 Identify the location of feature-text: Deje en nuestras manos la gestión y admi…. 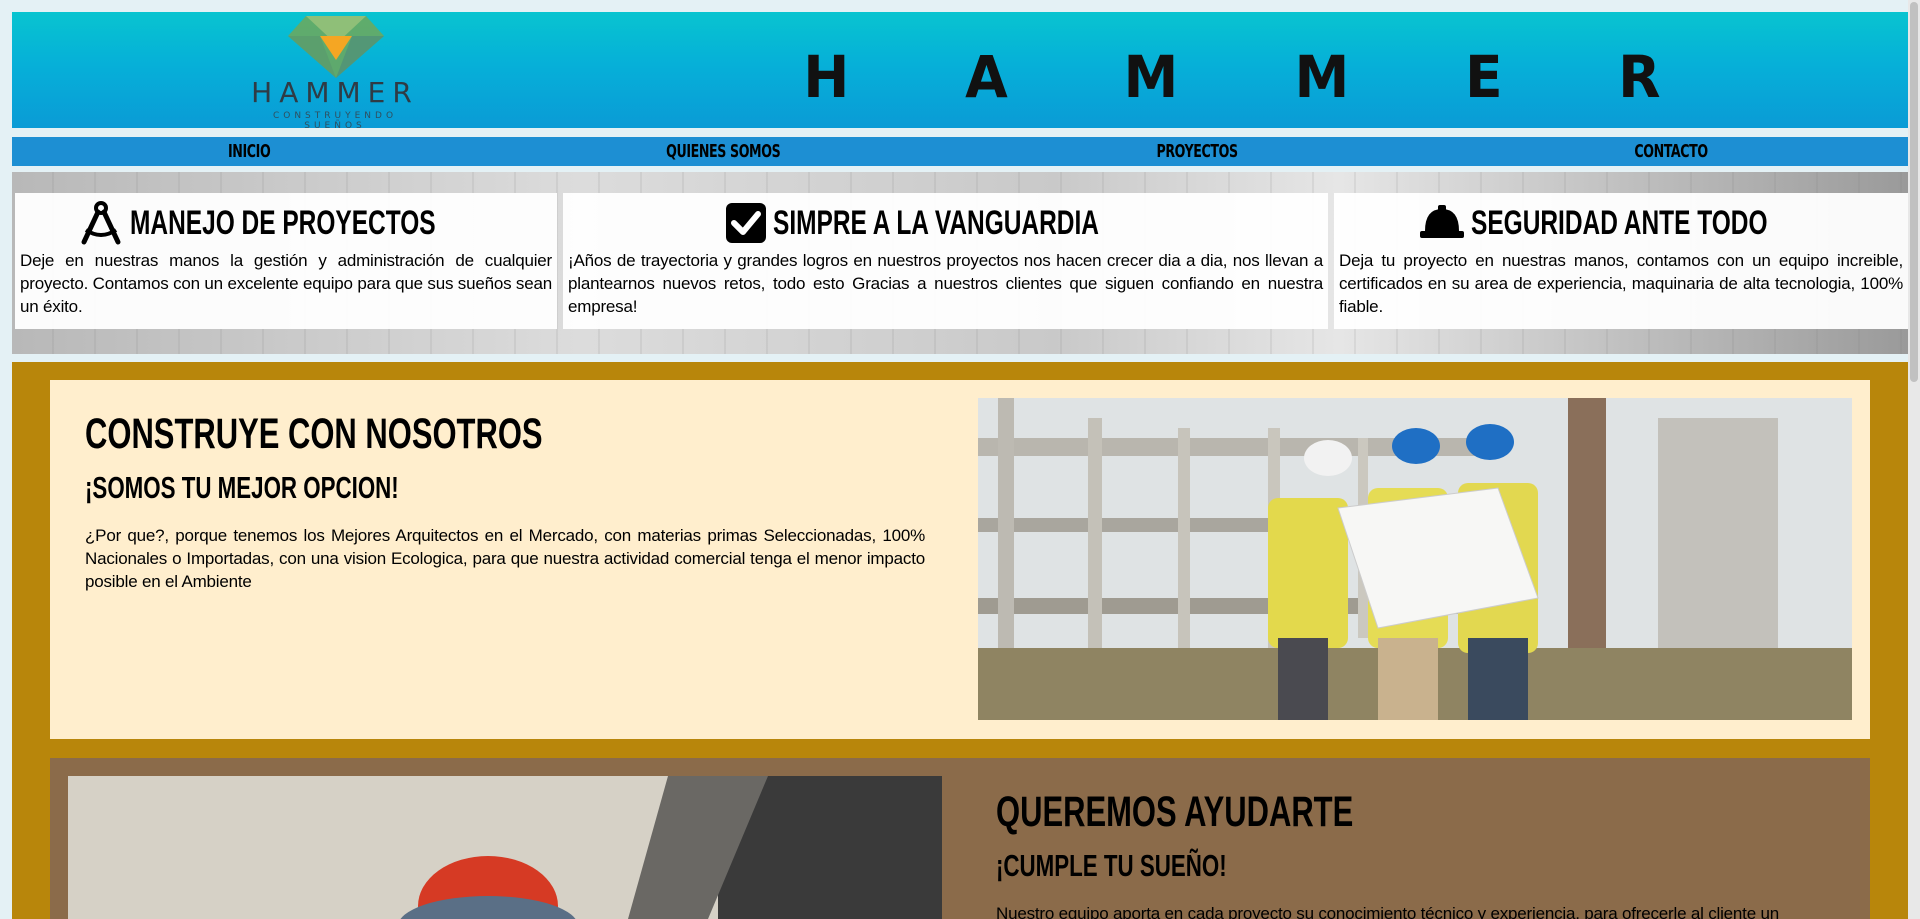
(286, 283).